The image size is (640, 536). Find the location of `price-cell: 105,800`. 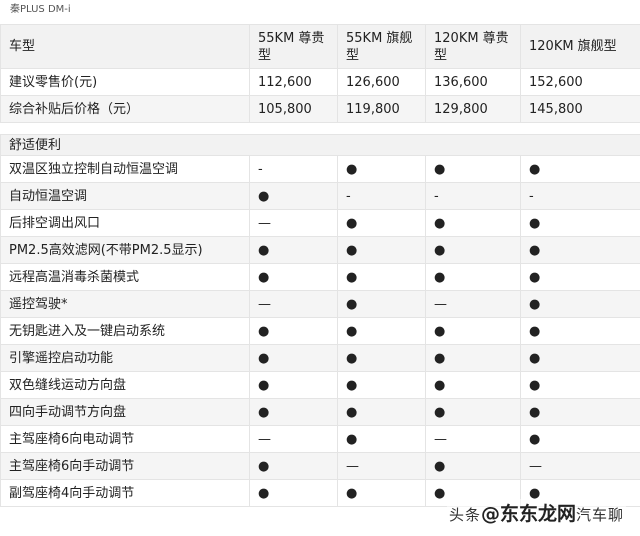

price-cell: 105,800 is located at coordinates (293, 109).